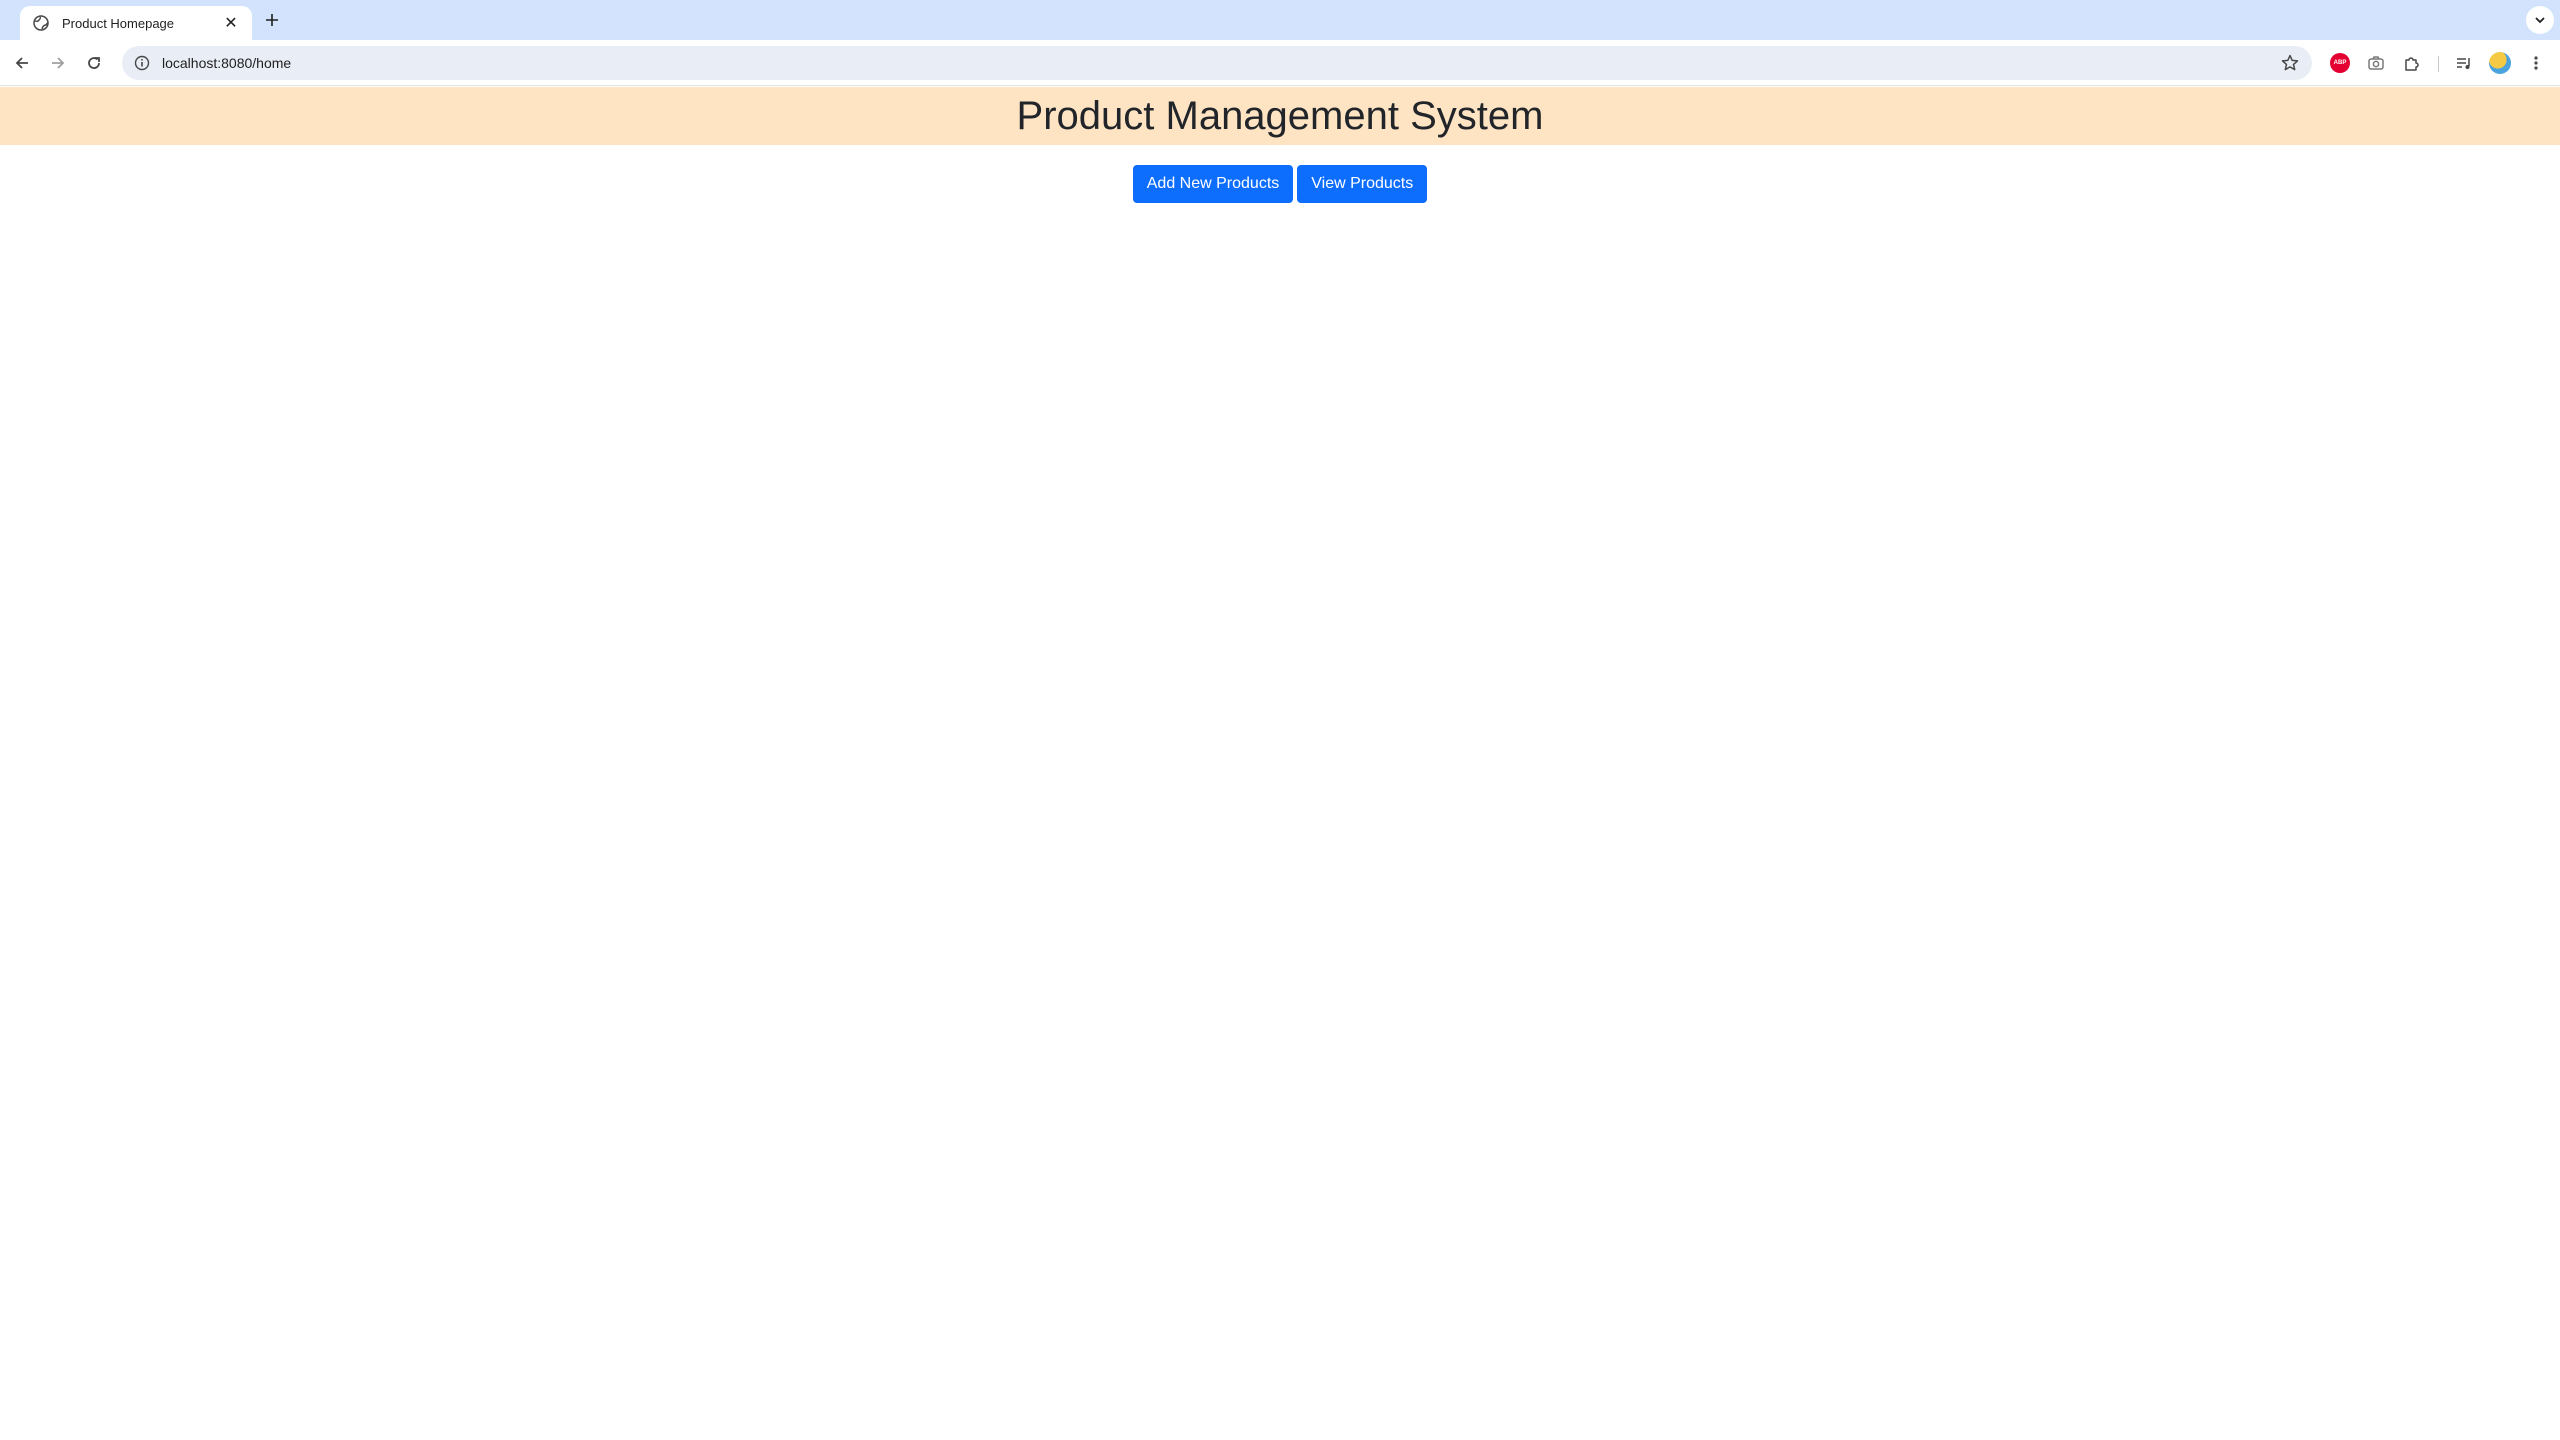 The image size is (2560, 1440). I want to click on adblock-plus-badge: ABP, so click(2340, 63).